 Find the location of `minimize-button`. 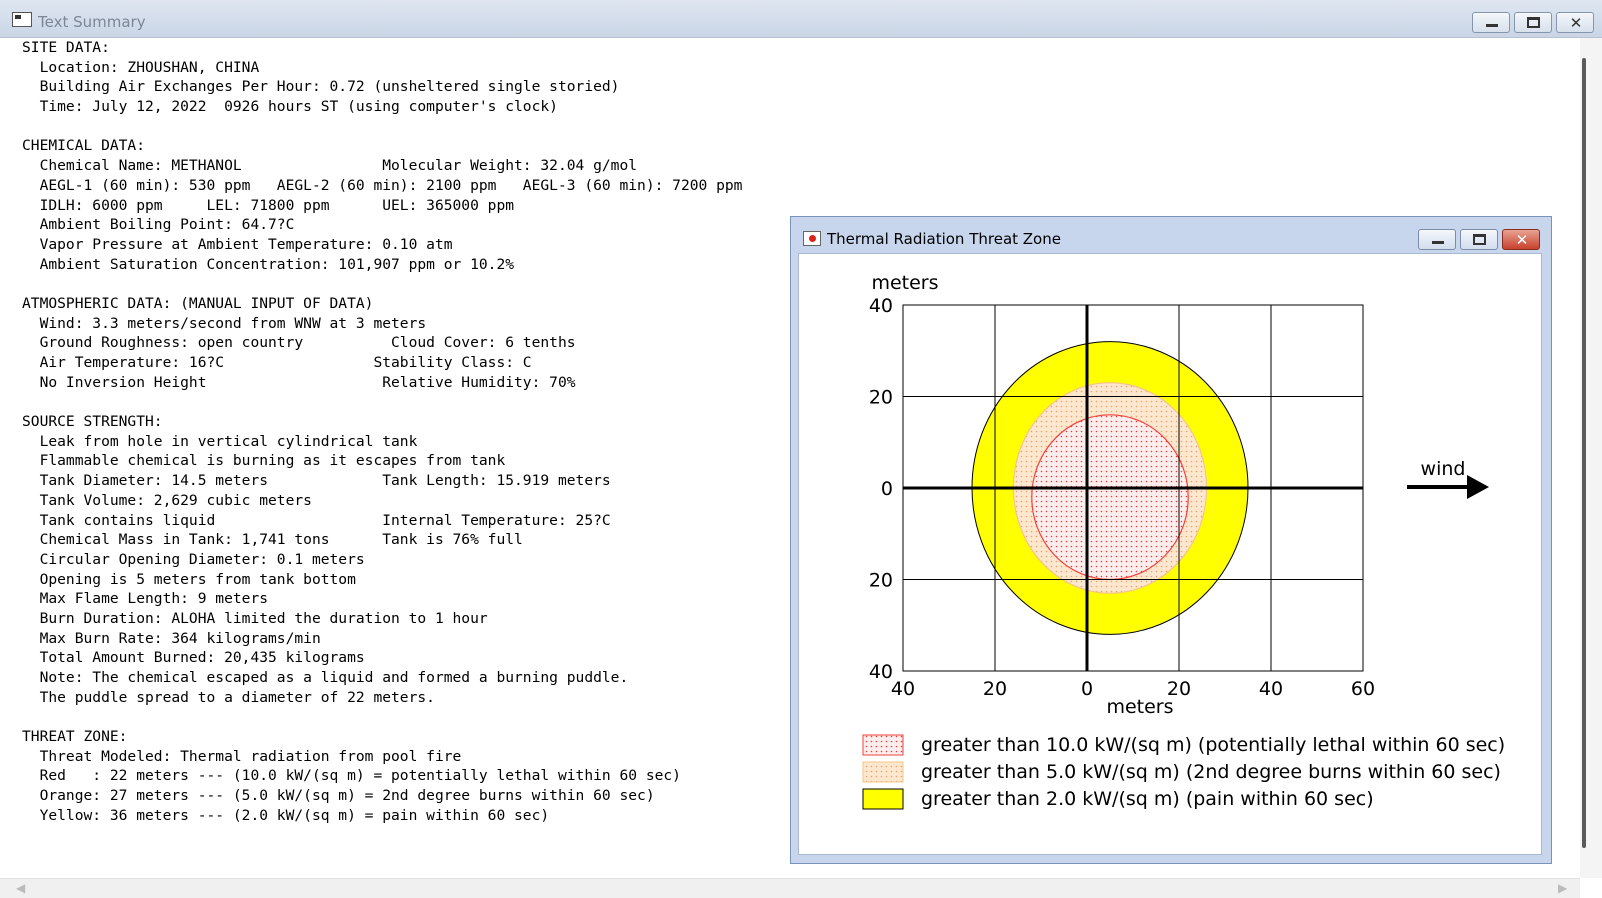

minimize-button is located at coordinates (1491, 22).